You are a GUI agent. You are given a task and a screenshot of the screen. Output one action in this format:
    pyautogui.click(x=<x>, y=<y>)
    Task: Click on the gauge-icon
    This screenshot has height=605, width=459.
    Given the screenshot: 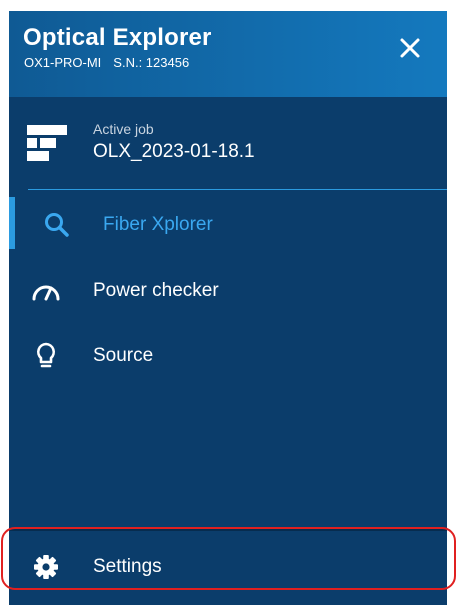 What is the action you would take?
    pyautogui.click(x=46, y=293)
    